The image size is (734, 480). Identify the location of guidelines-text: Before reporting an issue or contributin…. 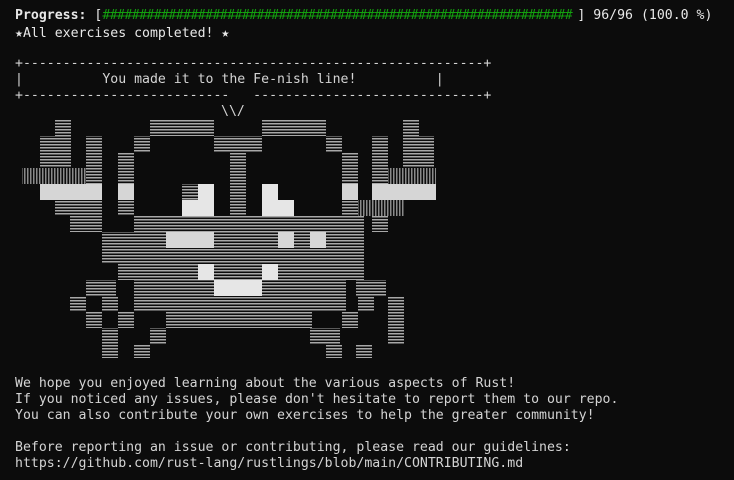
(293, 447).